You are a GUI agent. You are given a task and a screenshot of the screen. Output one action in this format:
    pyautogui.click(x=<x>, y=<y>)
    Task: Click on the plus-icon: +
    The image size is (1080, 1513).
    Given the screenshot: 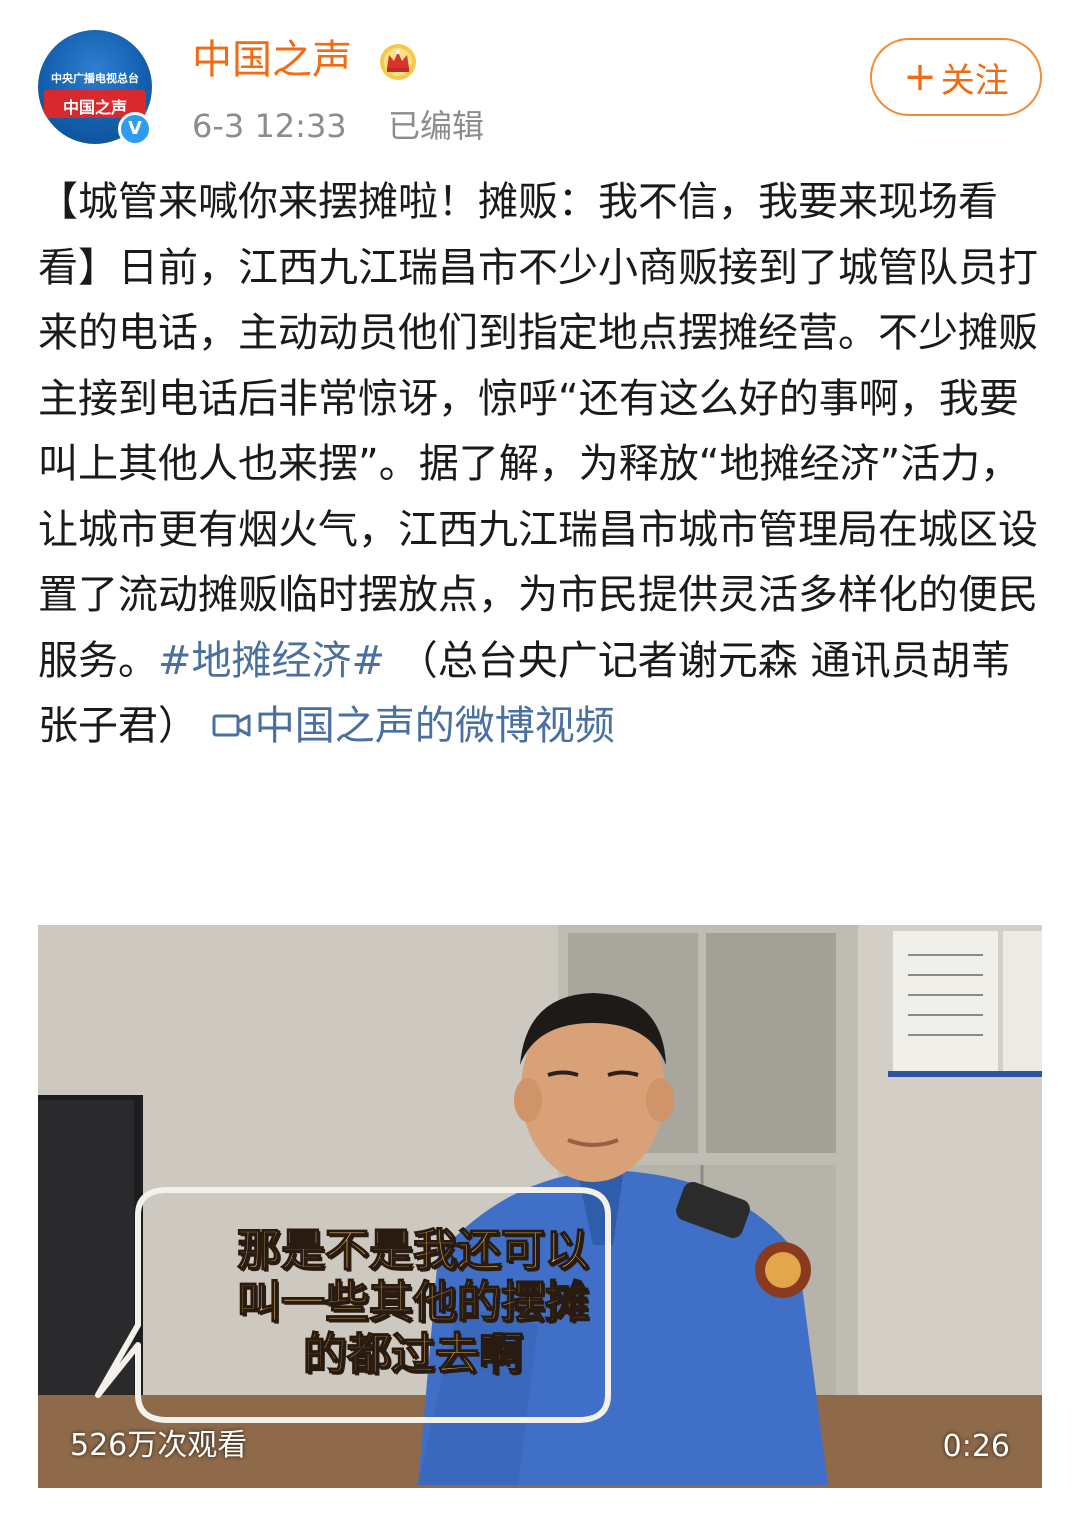 What is the action you would take?
    pyautogui.click(x=920, y=77)
    